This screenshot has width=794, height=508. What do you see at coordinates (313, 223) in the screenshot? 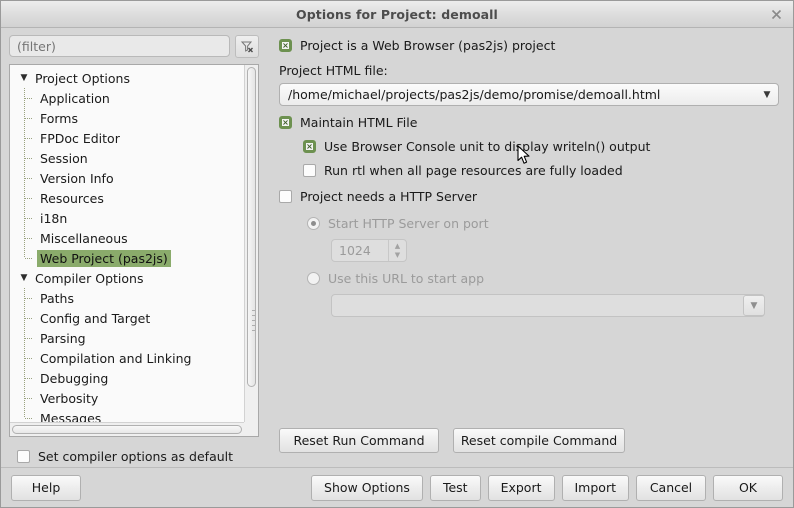
I see `start-http-server-radio` at bounding box center [313, 223].